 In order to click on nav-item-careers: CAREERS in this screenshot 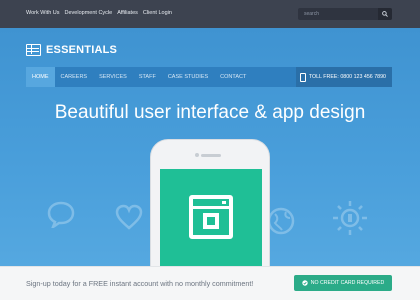, I will do `click(74, 77)`.